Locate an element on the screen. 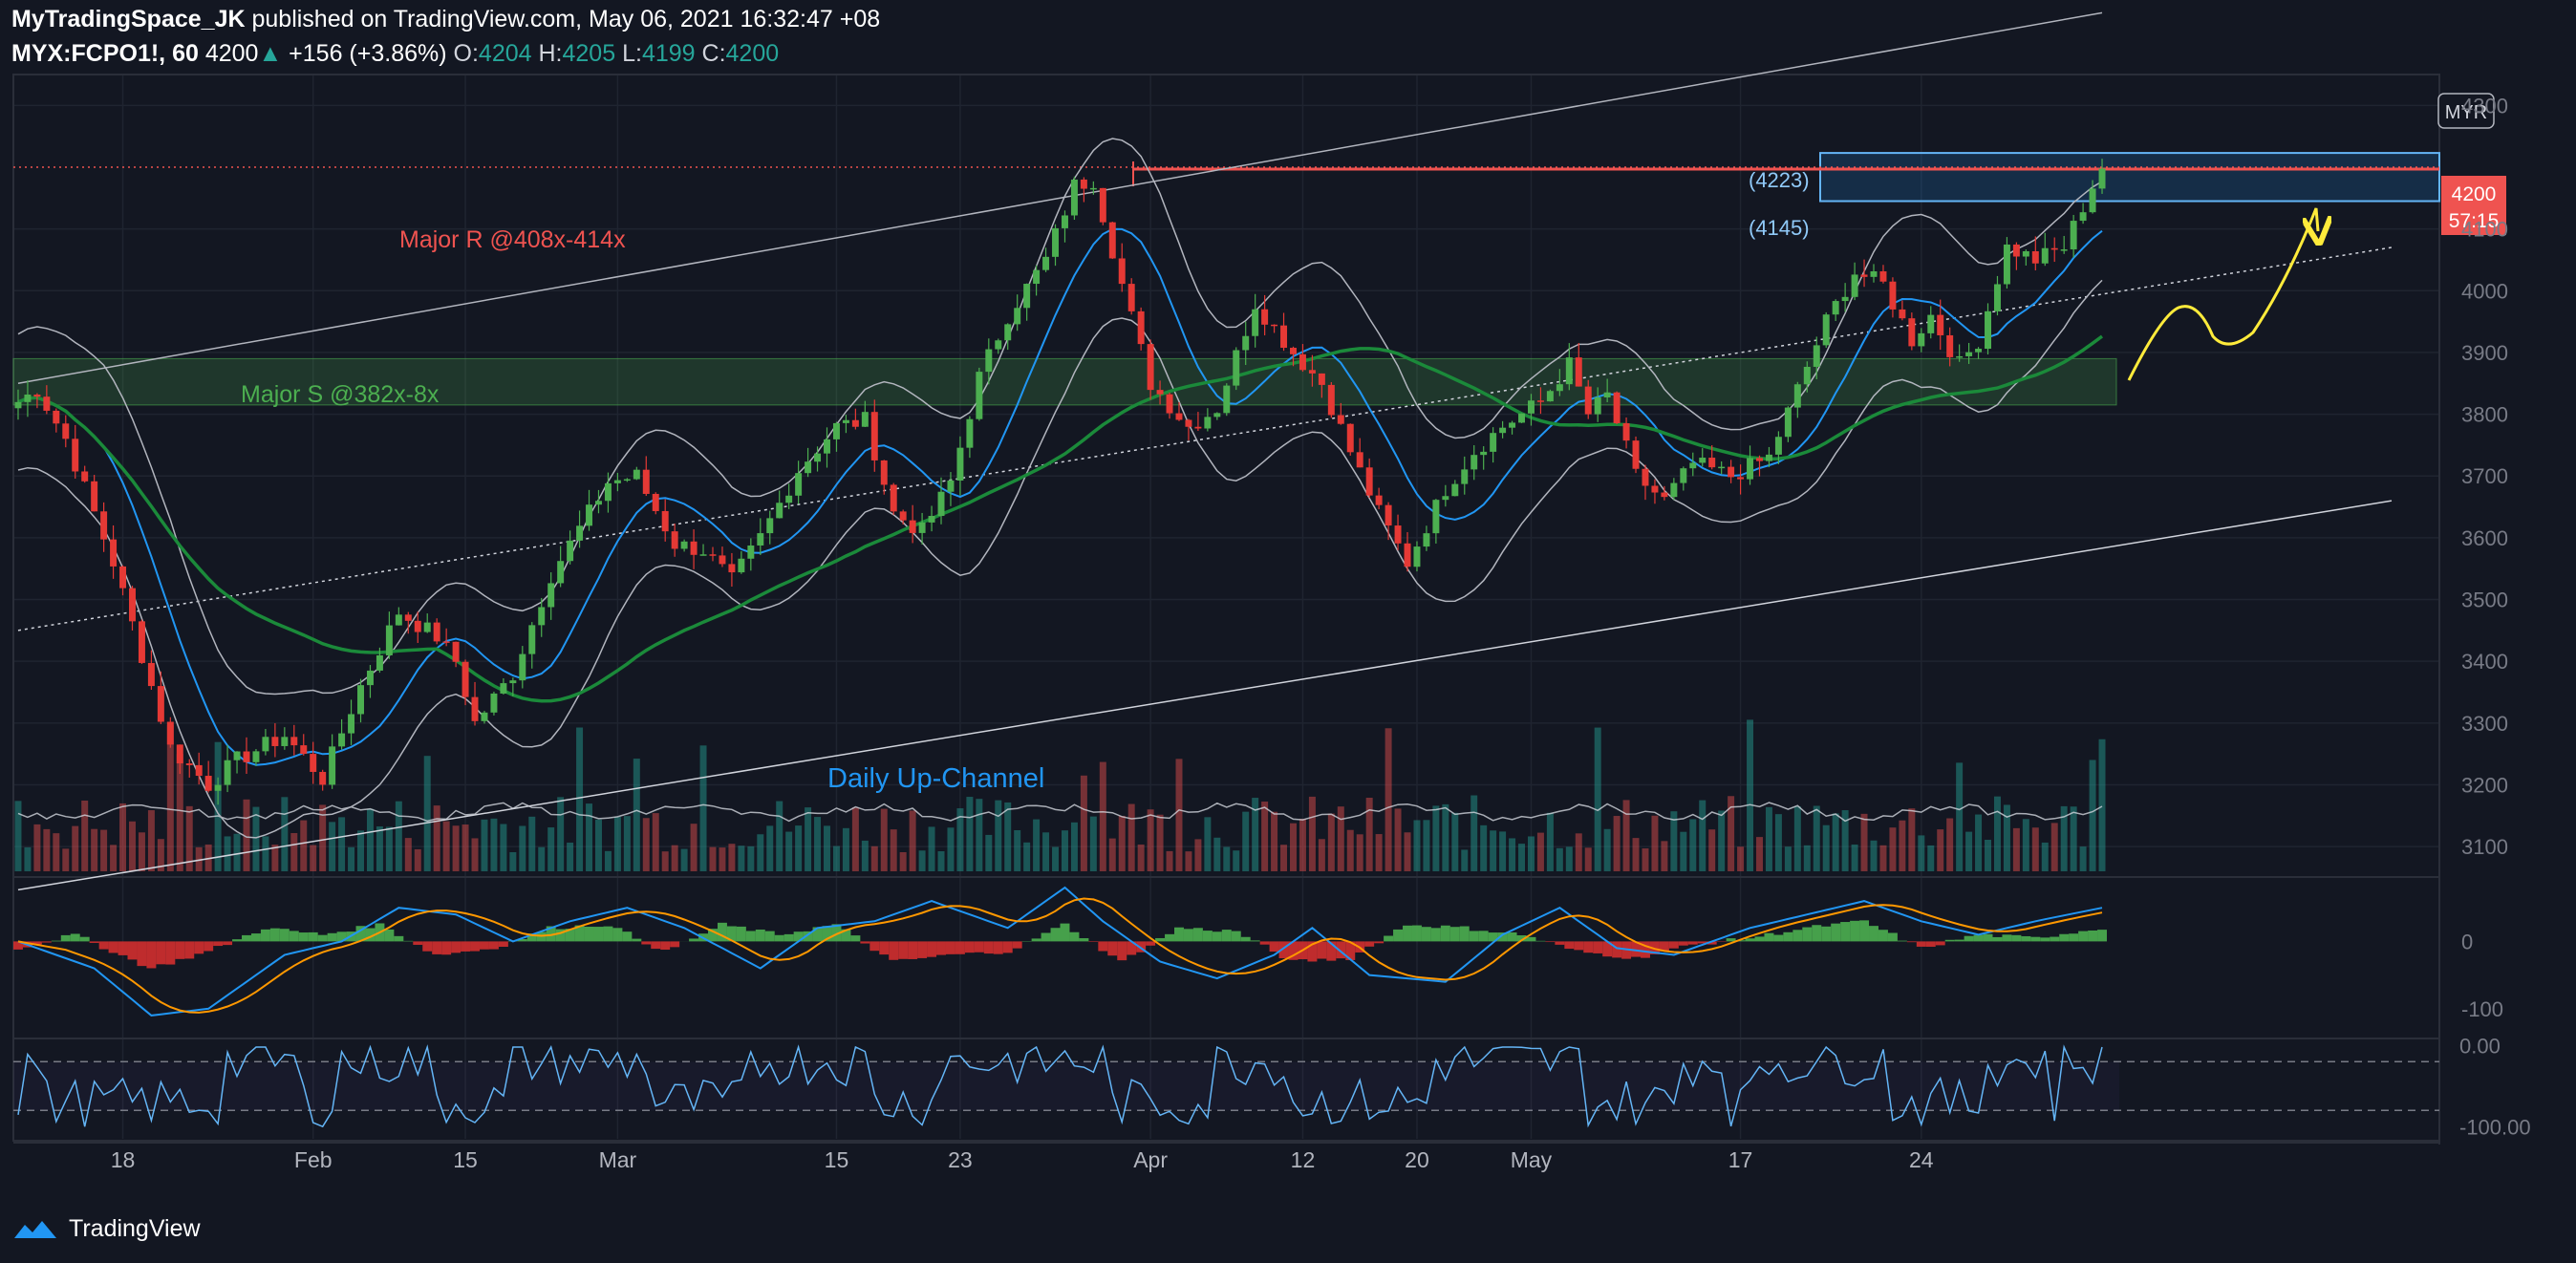 This screenshot has width=2576, height=1263. price-tick-label: 3700 is located at coordinates (2484, 476).